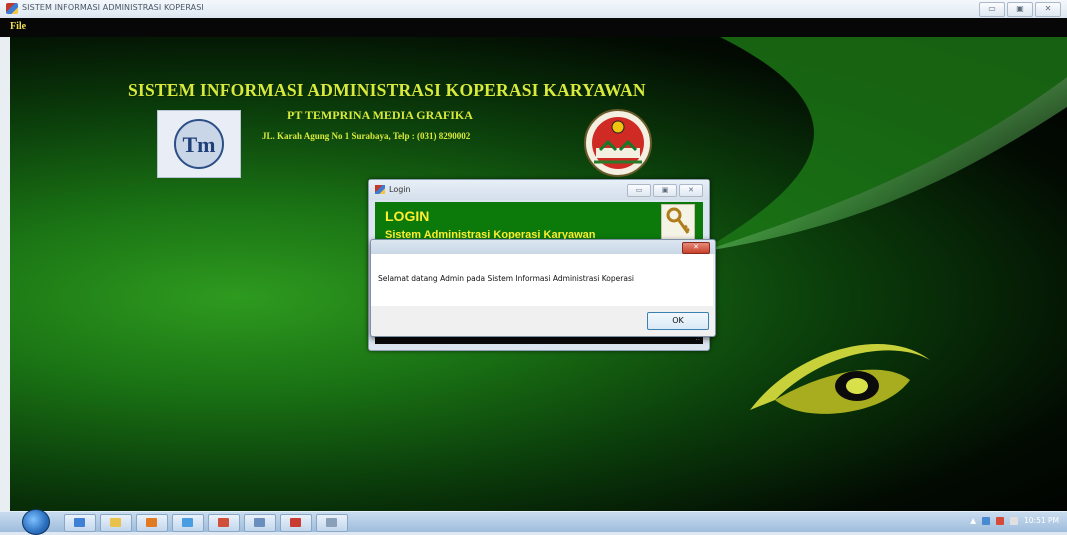 The width and height of the screenshot is (1067, 535). Describe the element at coordinates (533, 27) in the screenshot. I see `menu-bar: File` at that location.